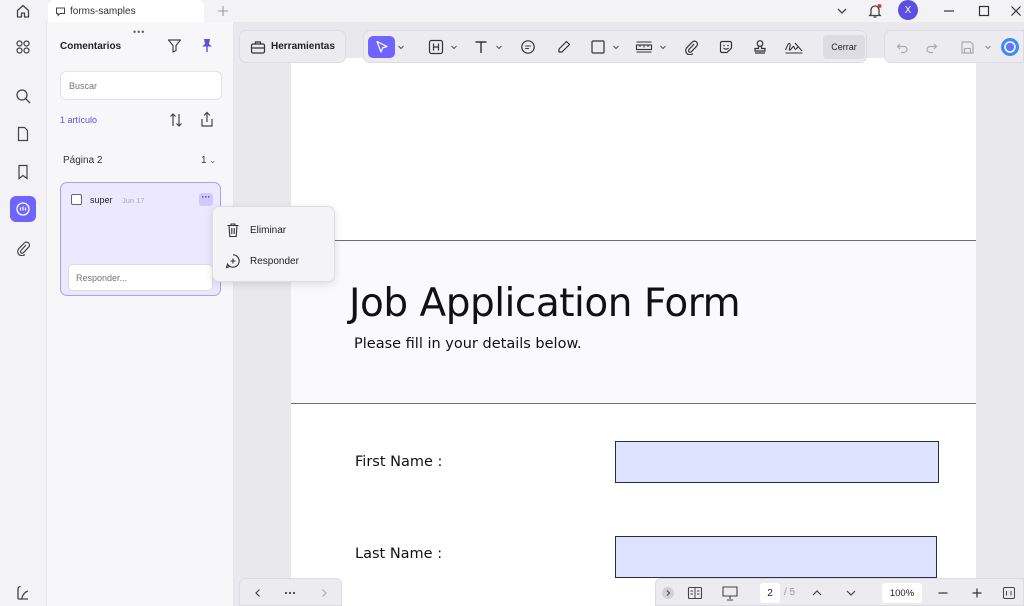  Describe the element at coordinates (23, 314) in the screenshot. I see `left-rail` at that location.